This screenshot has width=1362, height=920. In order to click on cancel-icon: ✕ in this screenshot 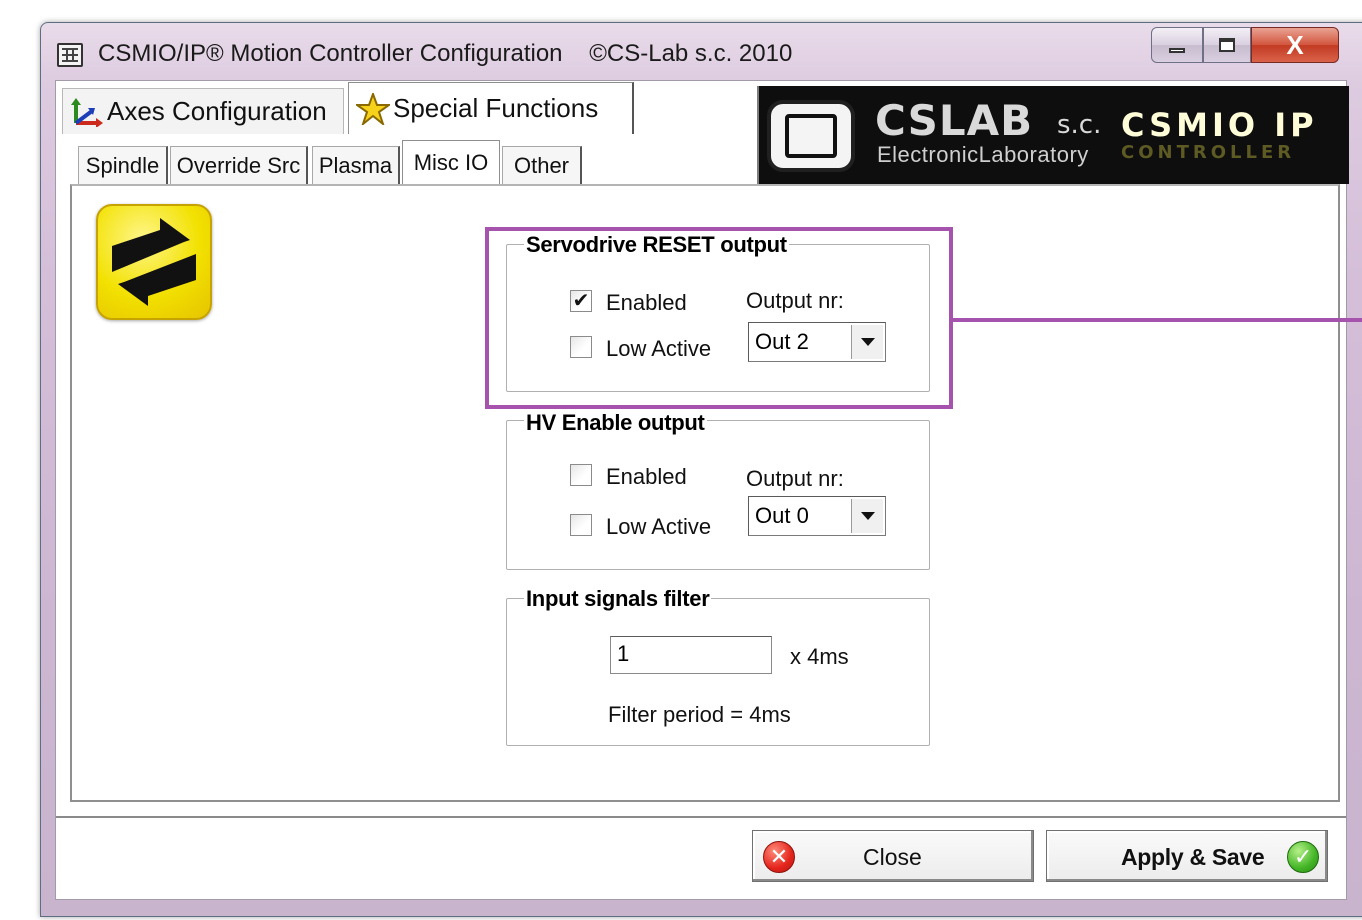, I will do `click(779, 857)`.